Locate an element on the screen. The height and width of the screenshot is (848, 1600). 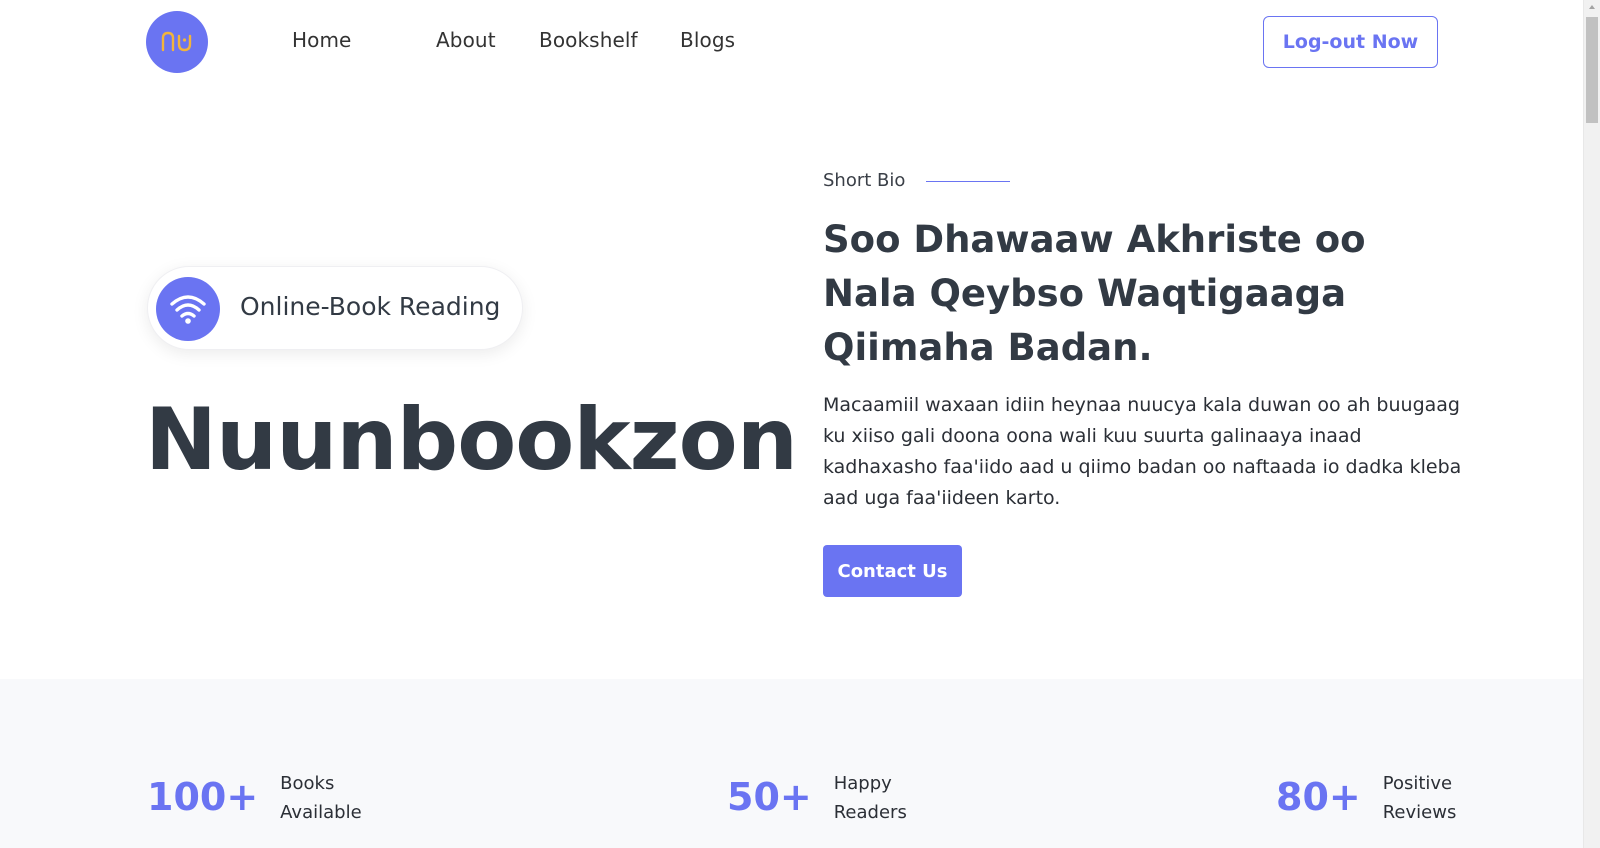
wifi-icon-circle is located at coordinates (188, 309).